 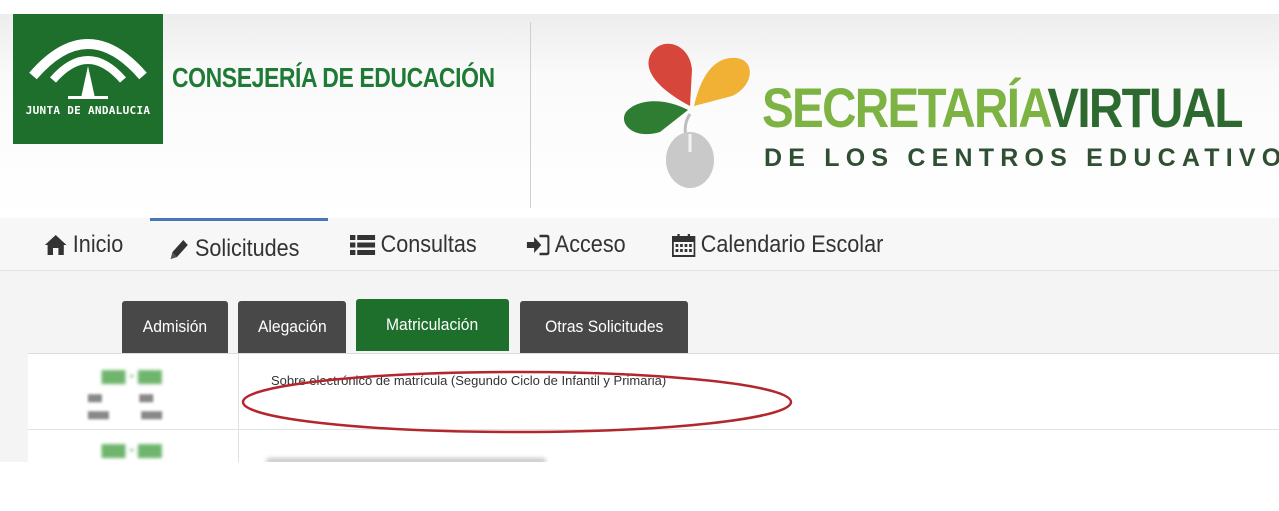 I want to click on blurred-date-detail: ▆▆ ▆▆, so click(x=121, y=397).